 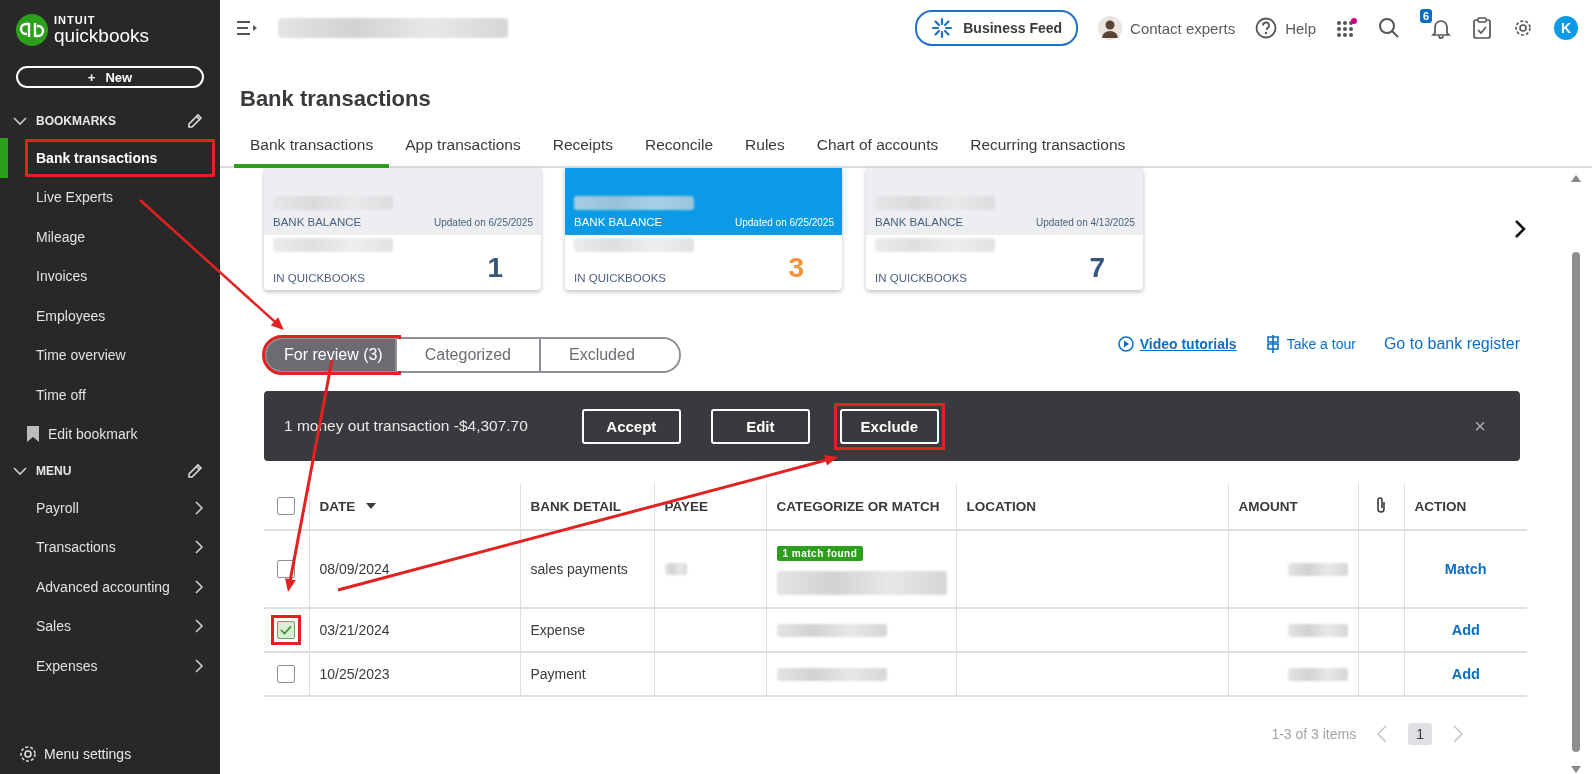 What do you see at coordinates (402, 229) in the screenshot?
I see `account-card: BANK BALANCE Updated on 6/25/2025 IN QUICKBOOKS 1` at bounding box center [402, 229].